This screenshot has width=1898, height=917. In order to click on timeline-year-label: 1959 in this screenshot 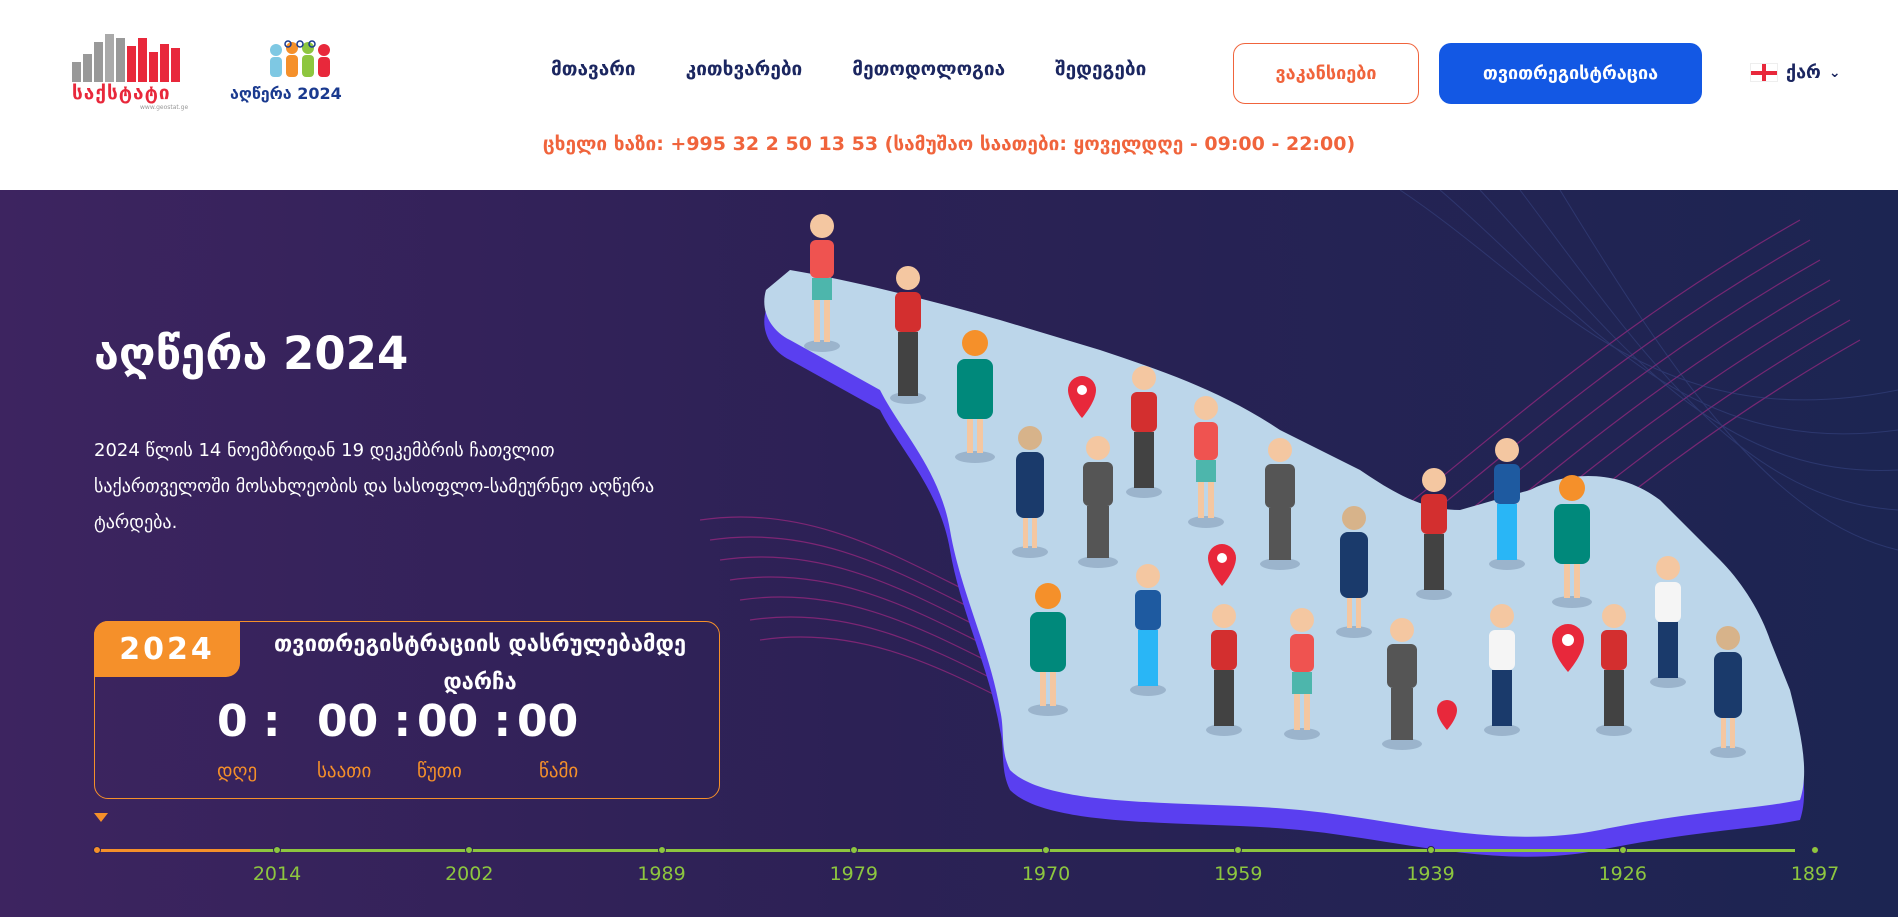, I will do `click(1238, 874)`.